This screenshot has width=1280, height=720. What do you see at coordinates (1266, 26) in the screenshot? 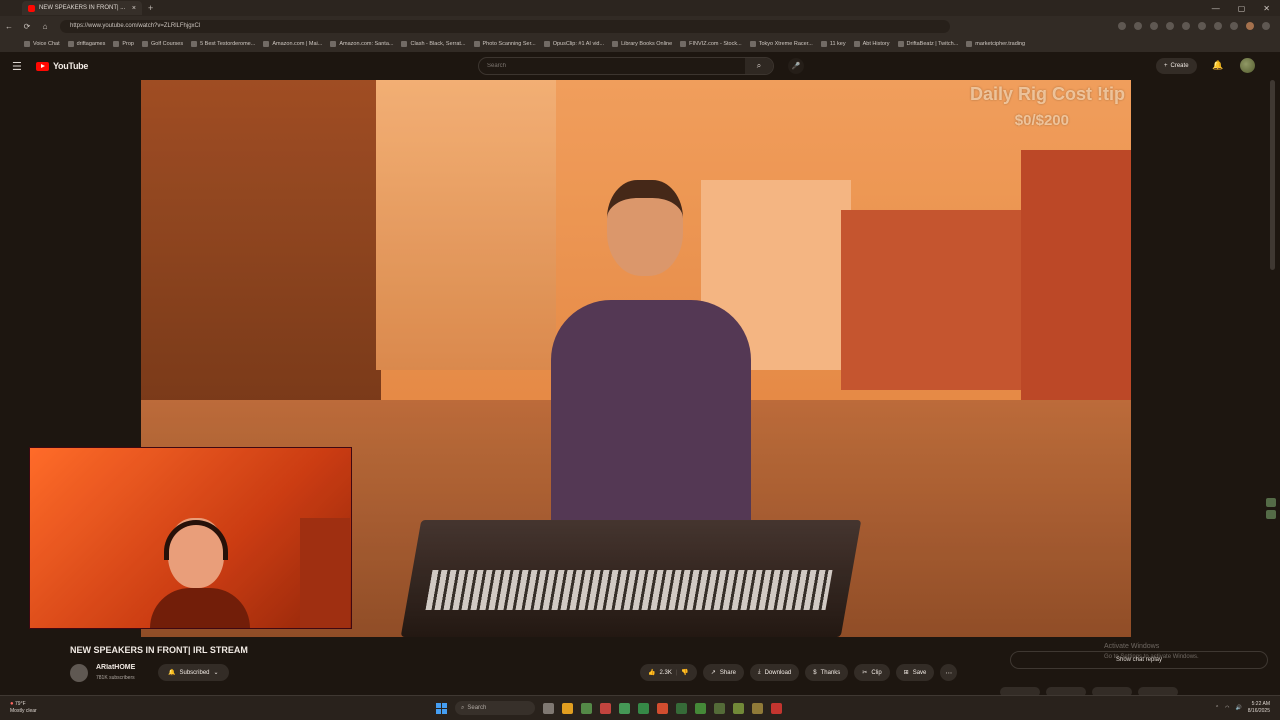
I see `menu-icon` at bounding box center [1266, 26].